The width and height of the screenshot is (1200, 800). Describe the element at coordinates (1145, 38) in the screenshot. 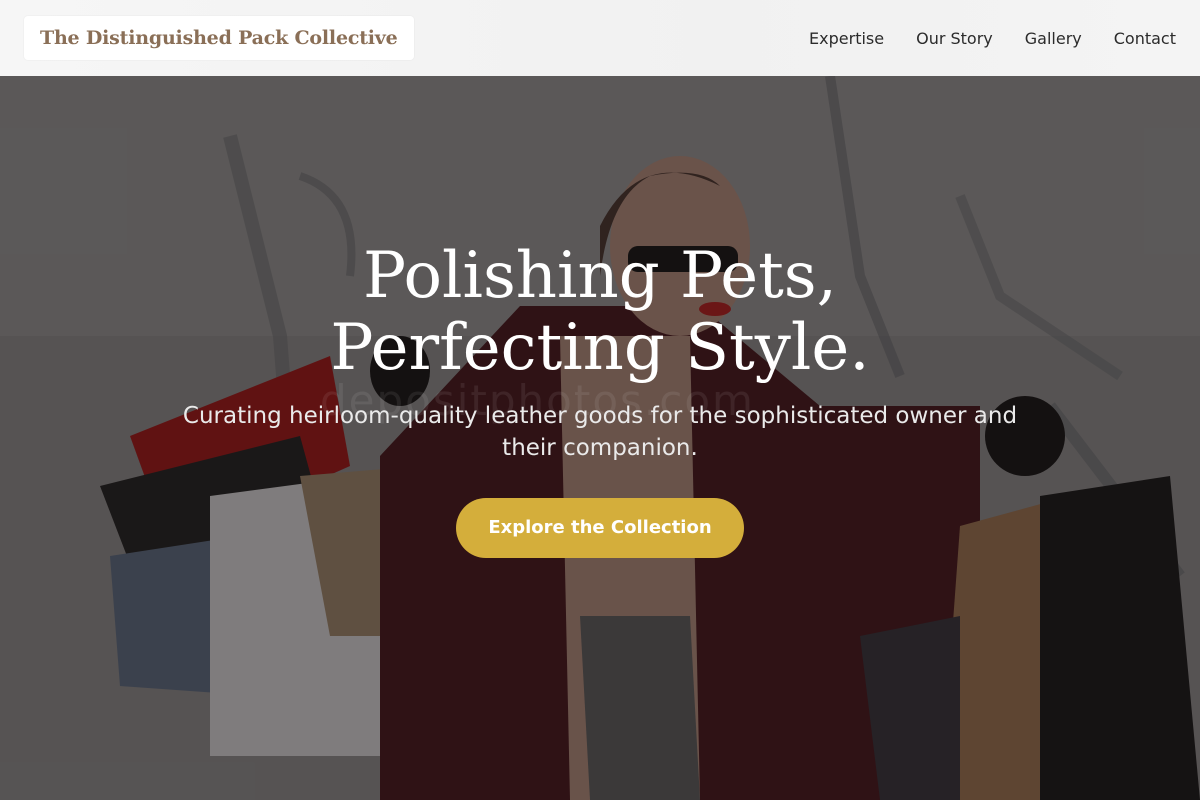

I see `nav-link-contact: Contact` at that location.